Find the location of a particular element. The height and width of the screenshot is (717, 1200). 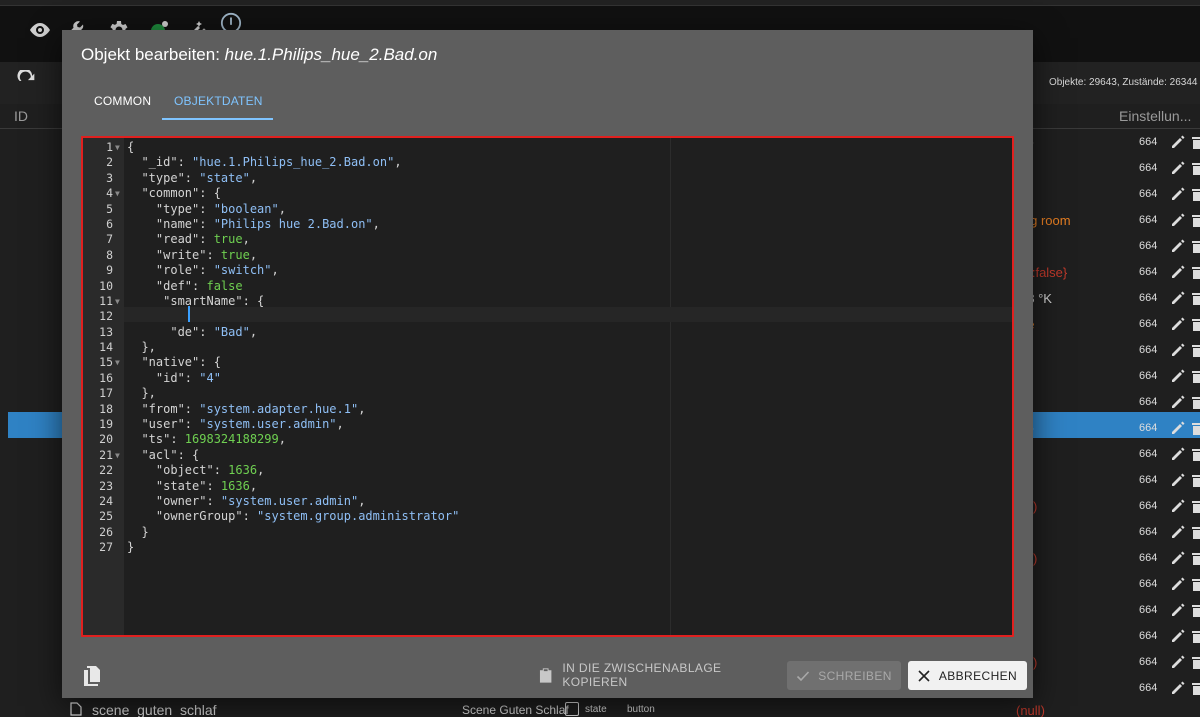

copy-icon is located at coordinates (93, 676).